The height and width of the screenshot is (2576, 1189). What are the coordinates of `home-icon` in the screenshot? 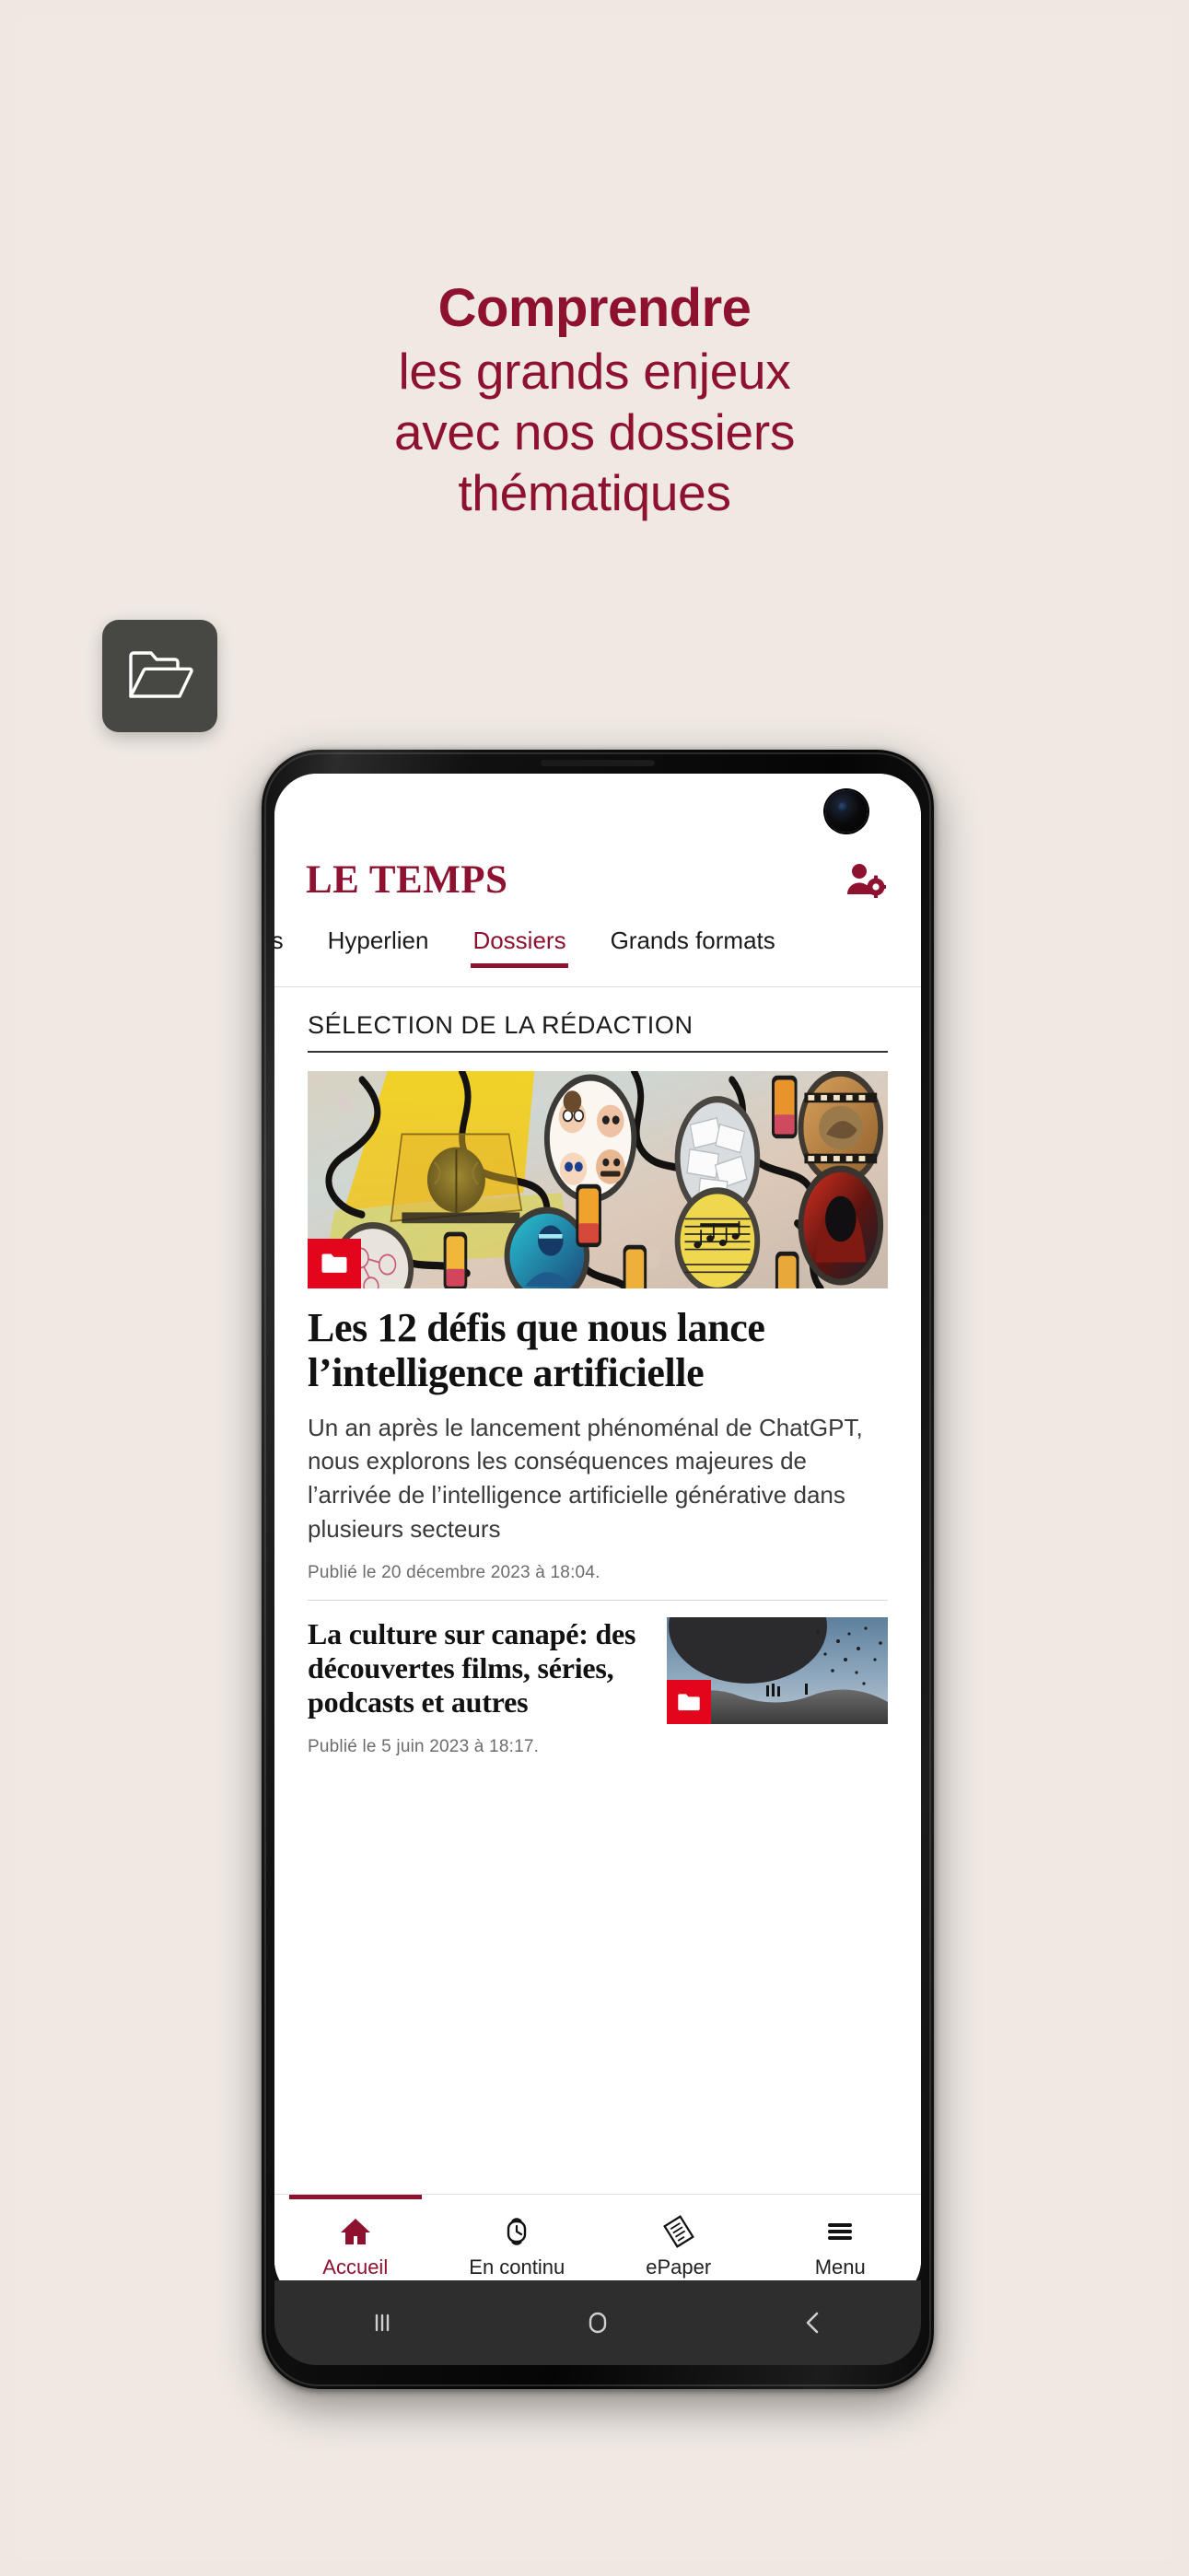 It's located at (355, 2231).